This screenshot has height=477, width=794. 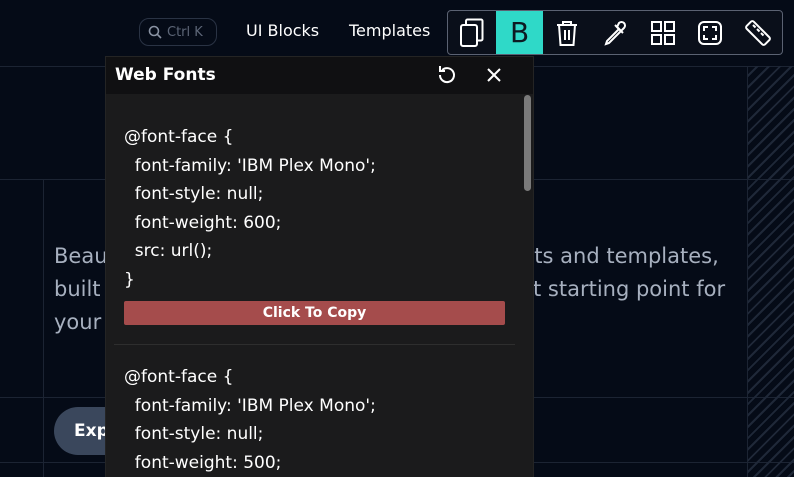 I want to click on search-box: Ctrl K, so click(x=178, y=32).